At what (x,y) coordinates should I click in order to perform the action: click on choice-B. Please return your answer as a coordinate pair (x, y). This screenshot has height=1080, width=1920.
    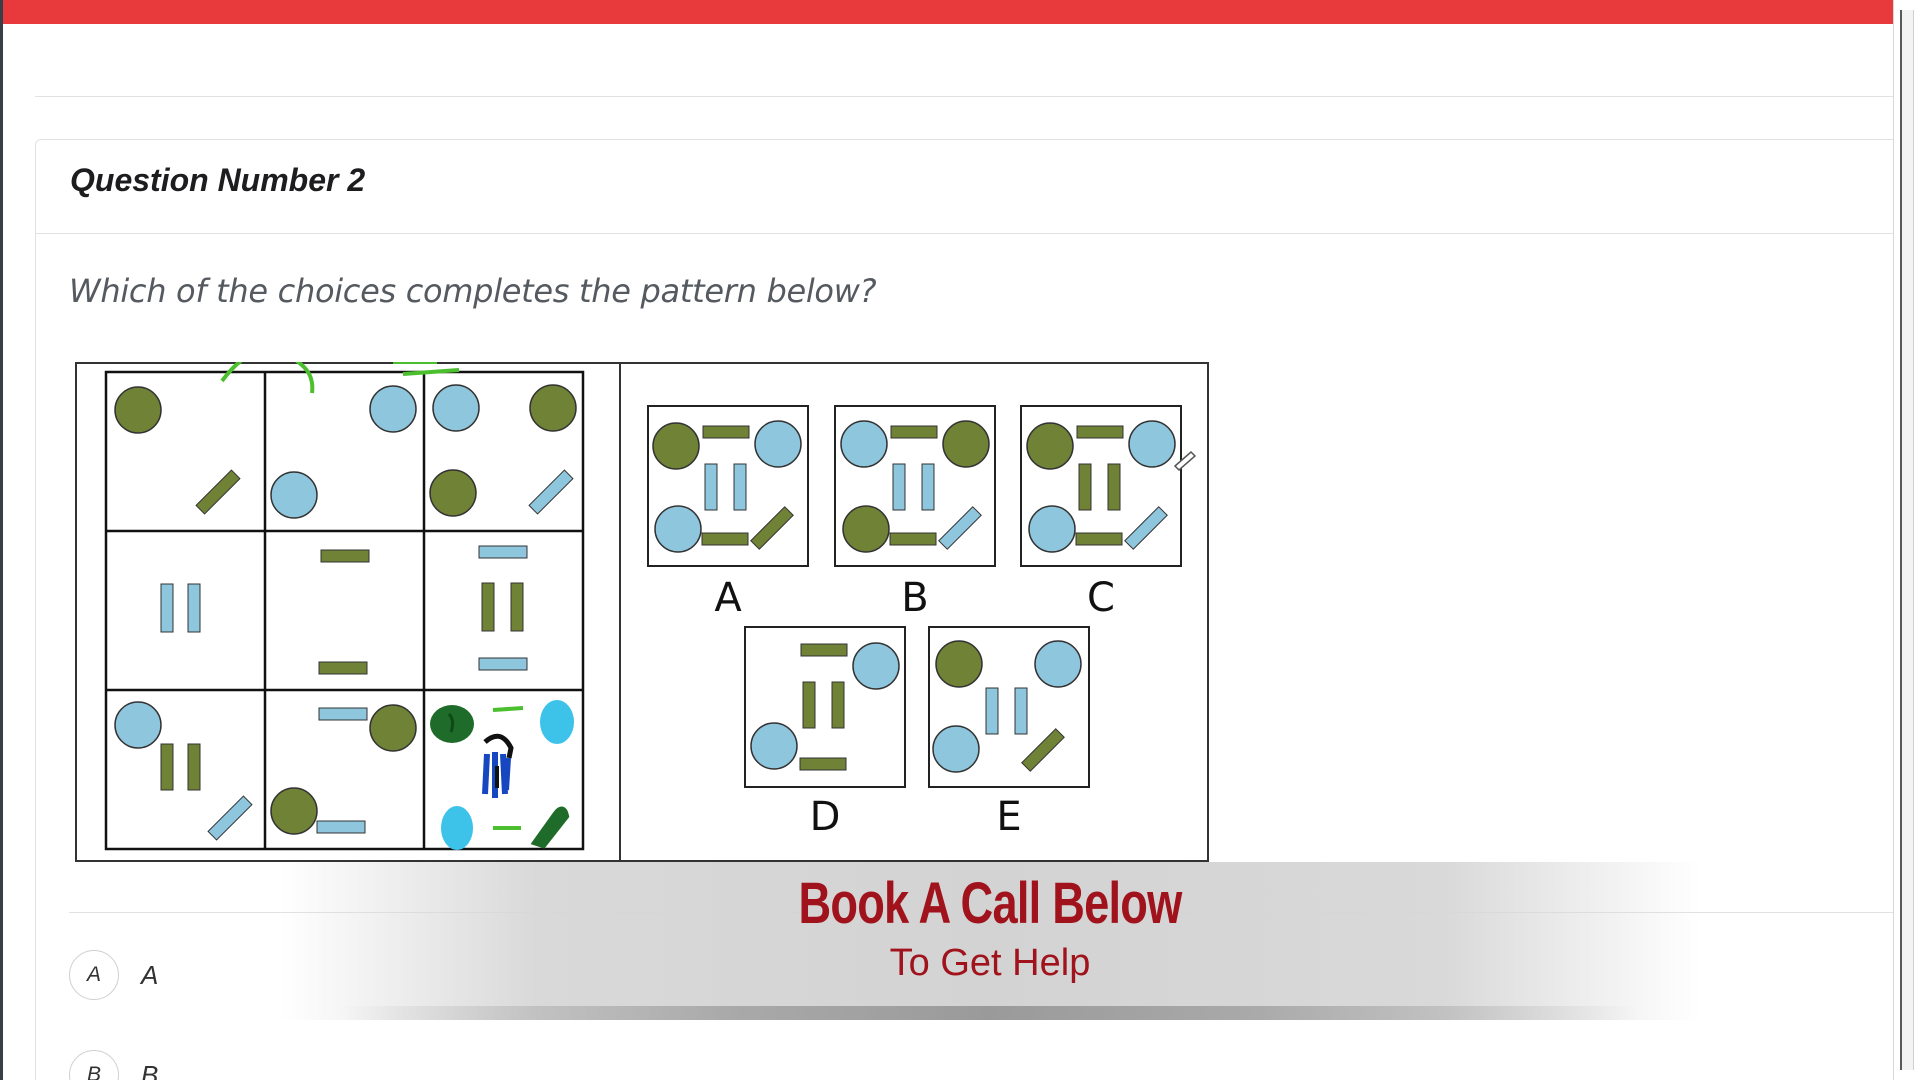
    Looking at the image, I should click on (915, 486).